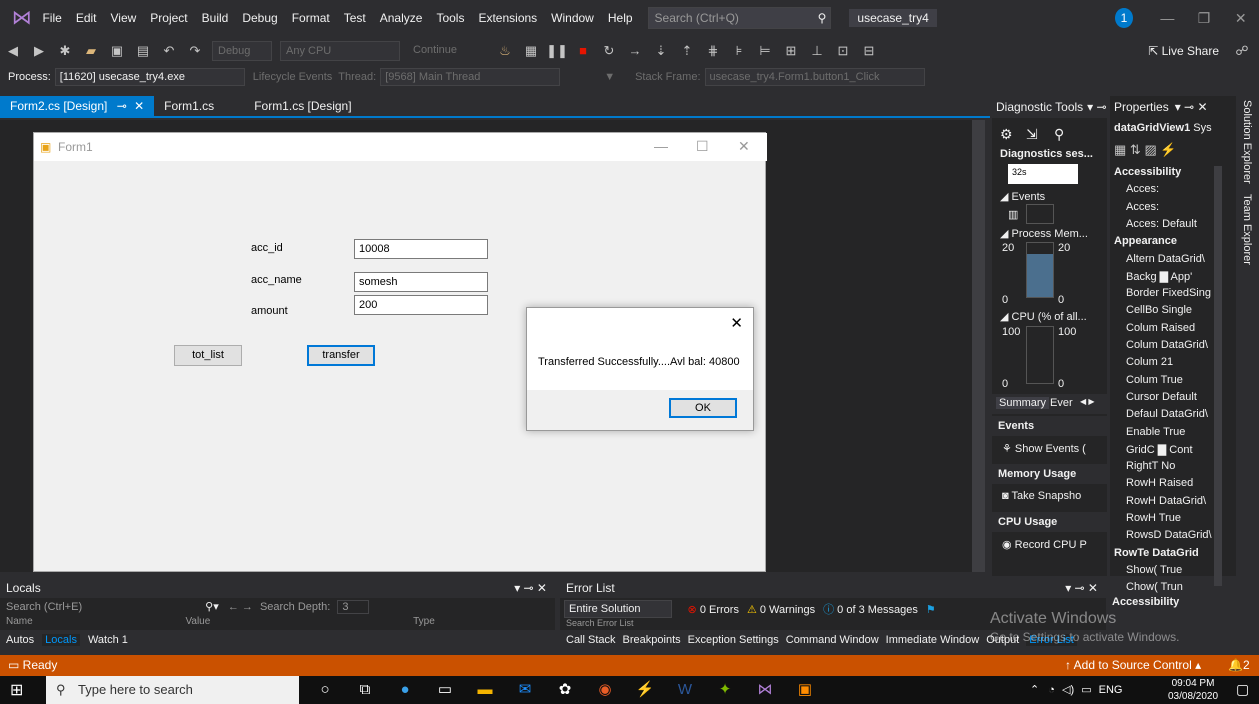 This screenshot has height=704, width=1259. I want to click on tab-form1-cs: Form1.cs, so click(189, 106).